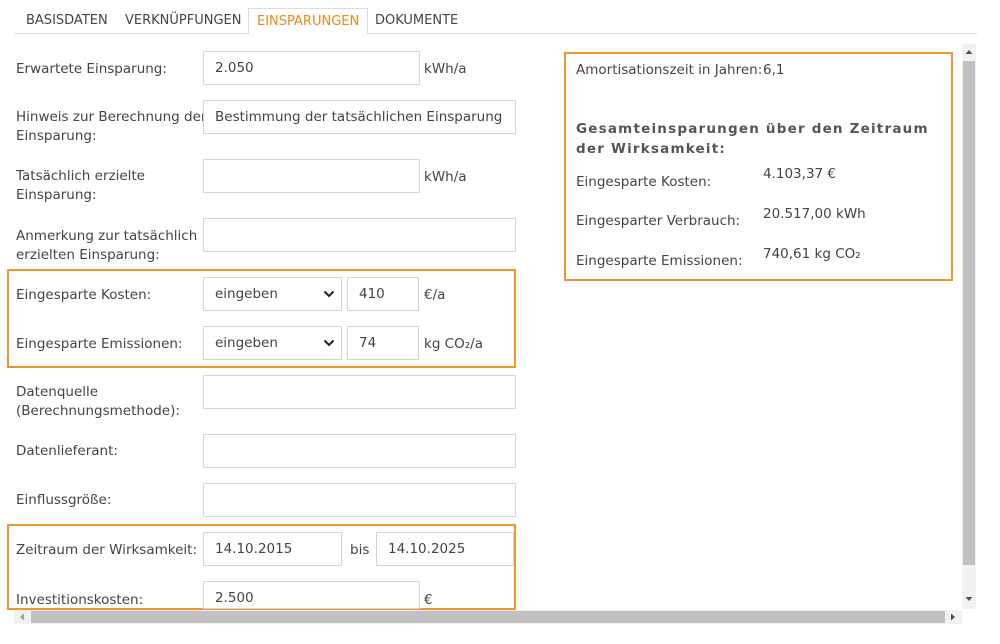 This screenshot has height=644, width=1000. Describe the element at coordinates (445, 177) in the screenshot. I see `actual-savings-unit: kWh/a` at that location.